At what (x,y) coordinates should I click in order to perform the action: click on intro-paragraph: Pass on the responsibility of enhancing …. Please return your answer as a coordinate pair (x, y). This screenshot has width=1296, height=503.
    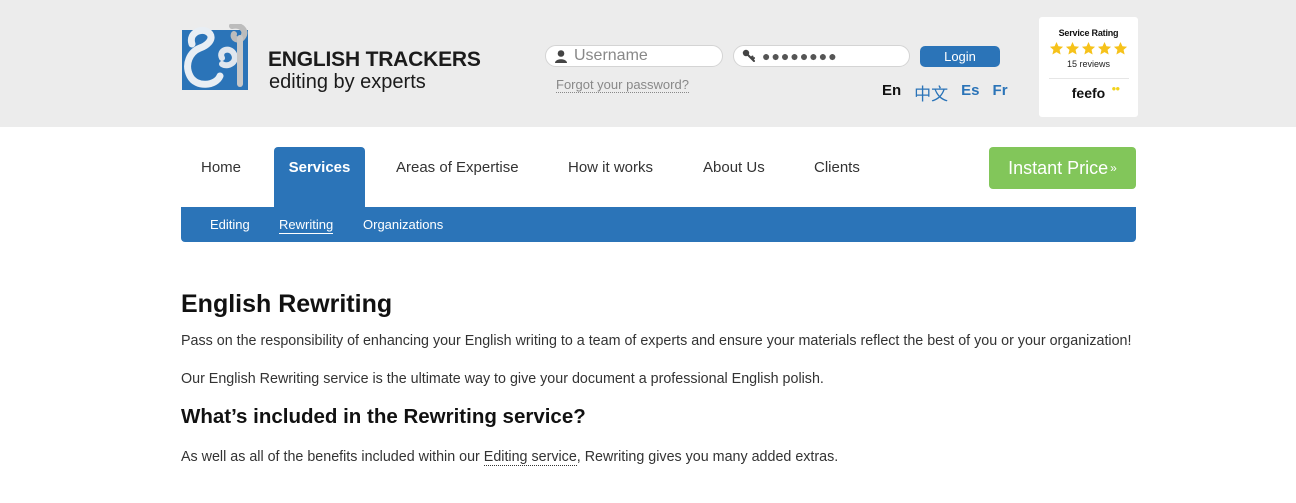
    Looking at the image, I should click on (656, 341).